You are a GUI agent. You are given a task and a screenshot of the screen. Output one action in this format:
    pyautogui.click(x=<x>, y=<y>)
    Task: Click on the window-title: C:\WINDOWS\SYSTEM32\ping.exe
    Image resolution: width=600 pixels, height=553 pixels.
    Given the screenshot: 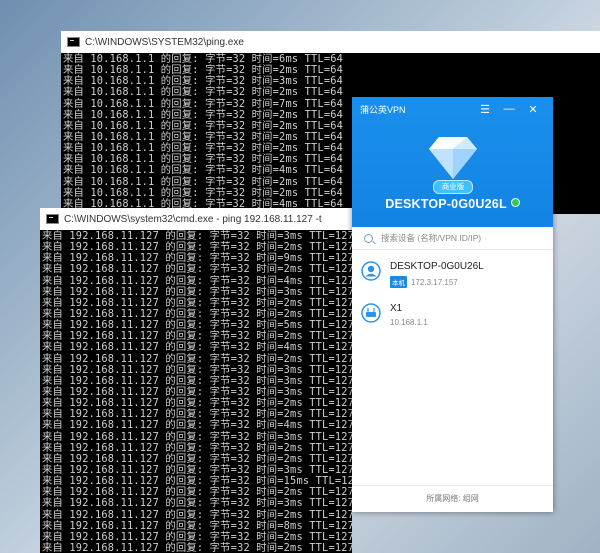 What is the action you would take?
    pyautogui.click(x=164, y=42)
    